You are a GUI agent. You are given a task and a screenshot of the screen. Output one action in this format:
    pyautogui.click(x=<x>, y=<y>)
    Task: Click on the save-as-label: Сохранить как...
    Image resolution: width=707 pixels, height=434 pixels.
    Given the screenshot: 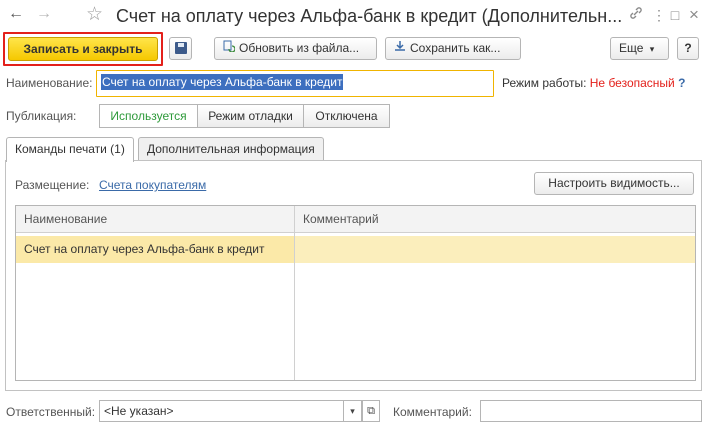 What is the action you would take?
    pyautogui.click(x=455, y=48)
    